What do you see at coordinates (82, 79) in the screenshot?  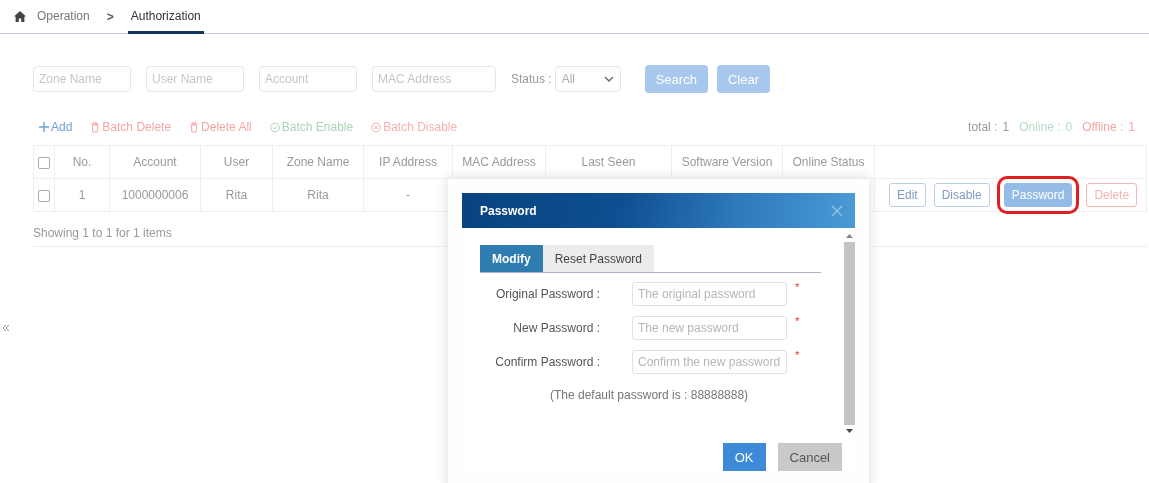 I see `filter-field: Zone Name` at bounding box center [82, 79].